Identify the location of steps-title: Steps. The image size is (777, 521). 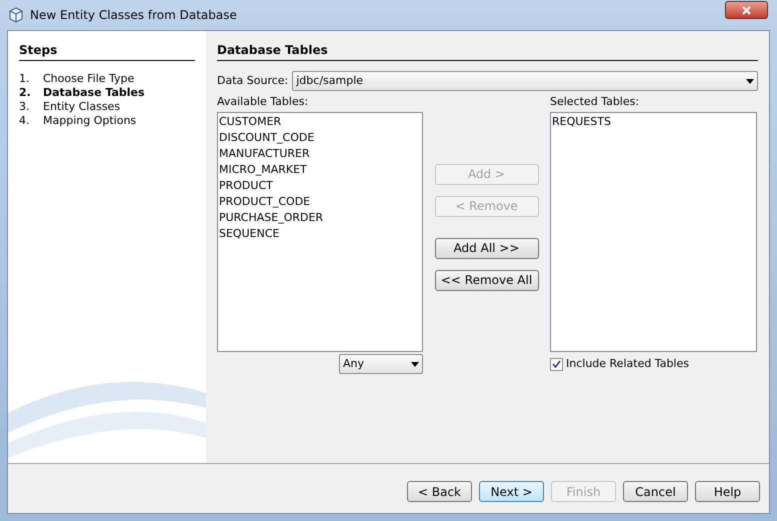
(107, 51).